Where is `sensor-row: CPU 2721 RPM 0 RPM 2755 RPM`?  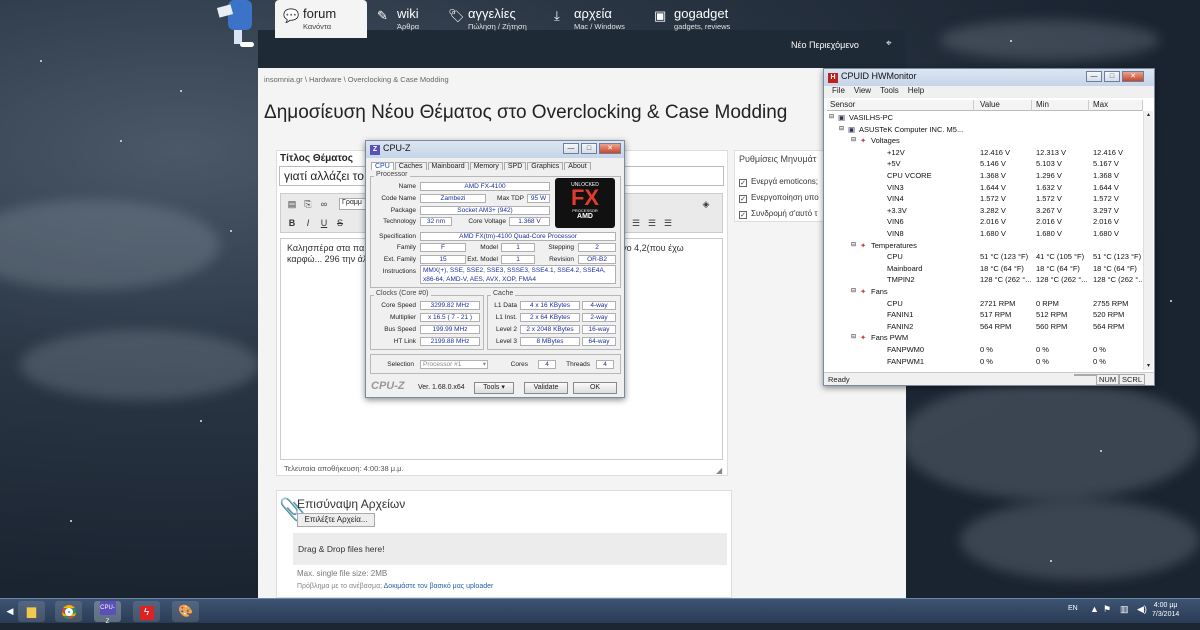
sensor-row: CPU 2721 RPM 0 RPM 2755 RPM is located at coordinates (985, 305).